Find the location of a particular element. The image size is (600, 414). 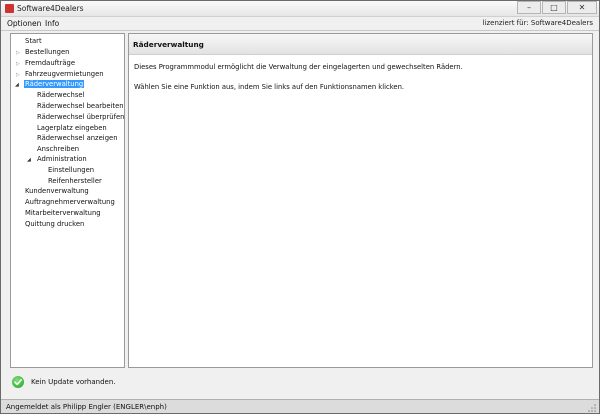

nav-item-einstellungen: Einstellungen is located at coordinates (71, 170).